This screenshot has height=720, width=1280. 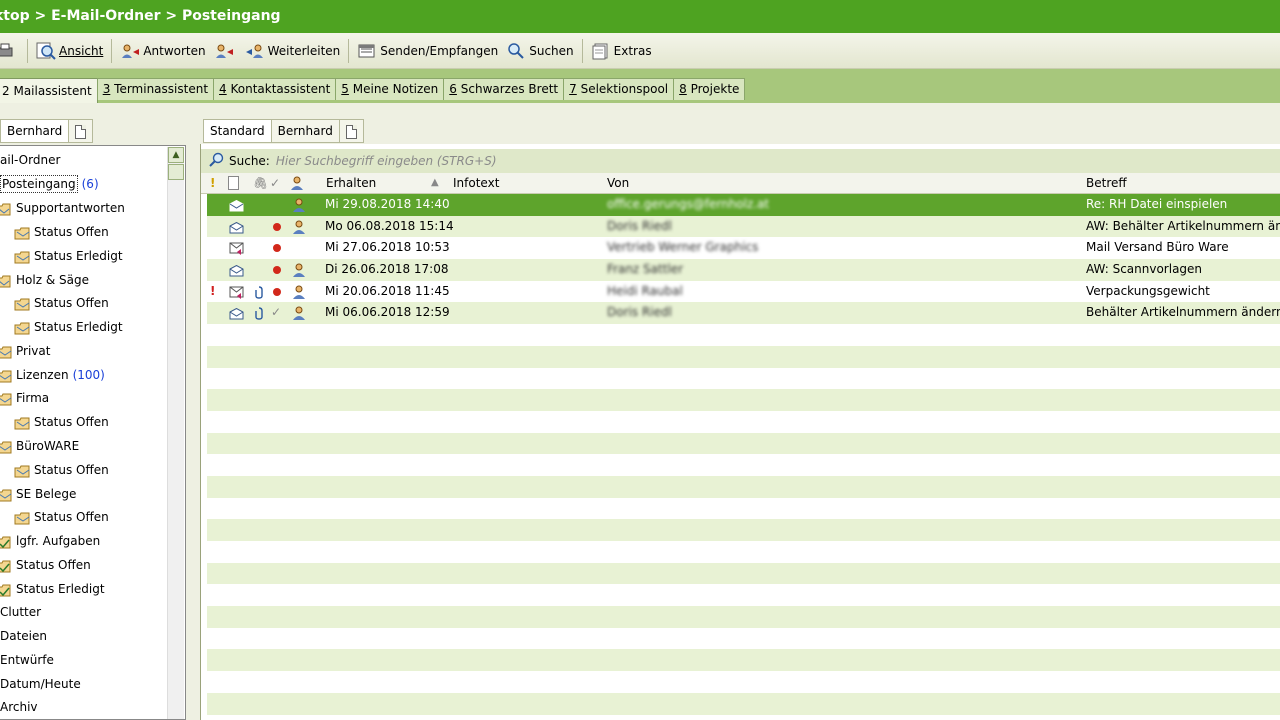 What do you see at coordinates (539, 51) in the screenshot?
I see `search-button: Suchen` at bounding box center [539, 51].